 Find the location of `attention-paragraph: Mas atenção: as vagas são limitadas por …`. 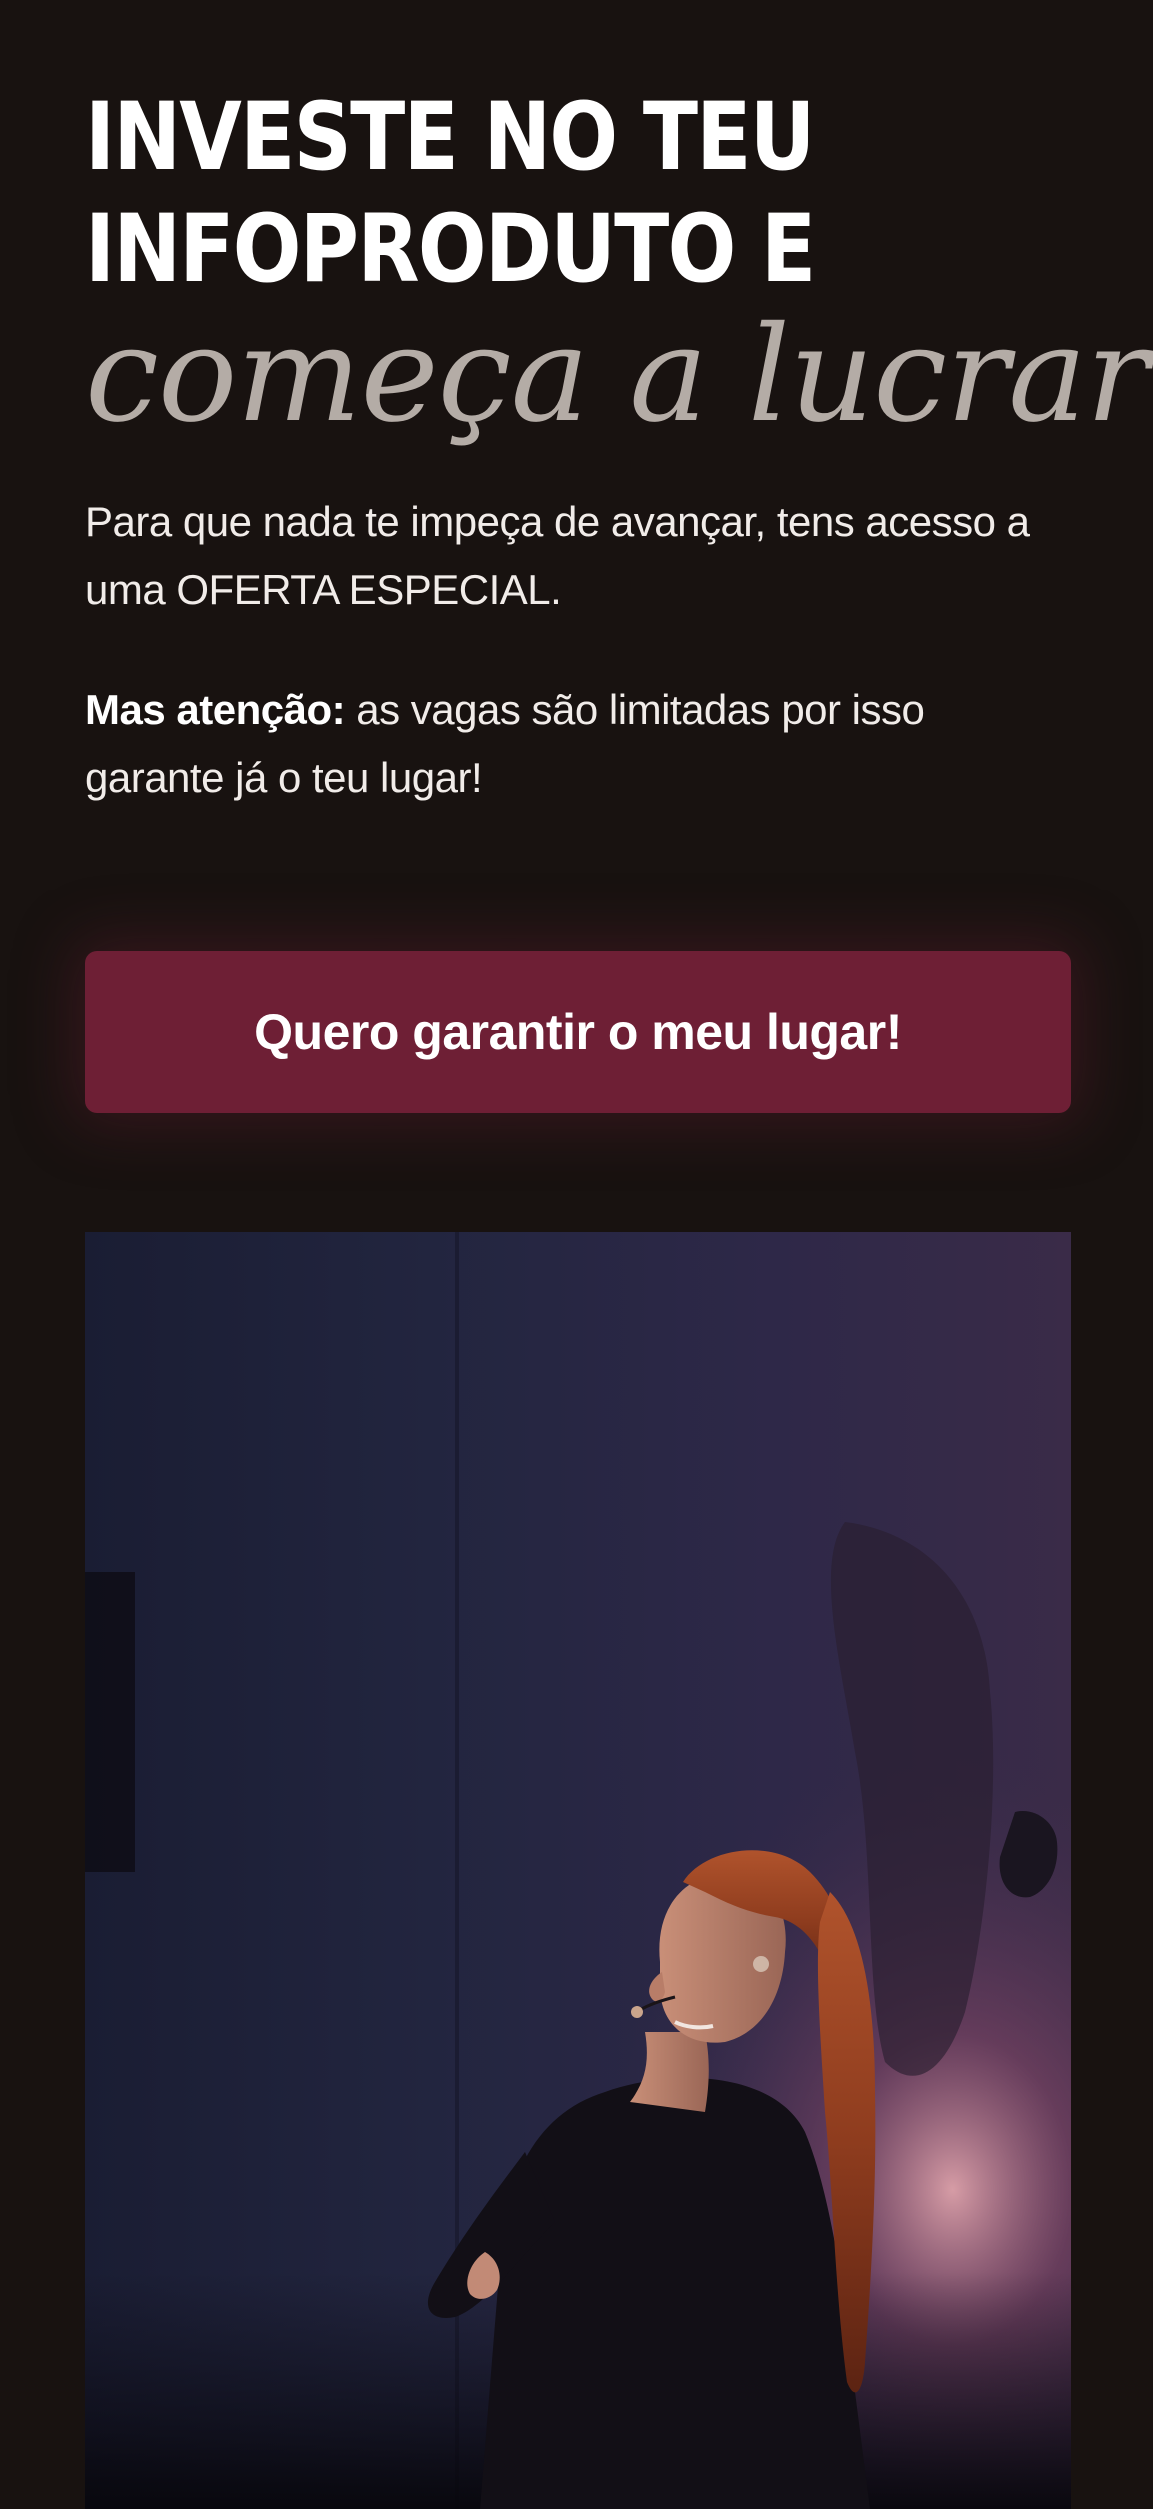

attention-paragraph: Mas atenção: as vagas são limitadas por … is located at coordinates (578, 744).